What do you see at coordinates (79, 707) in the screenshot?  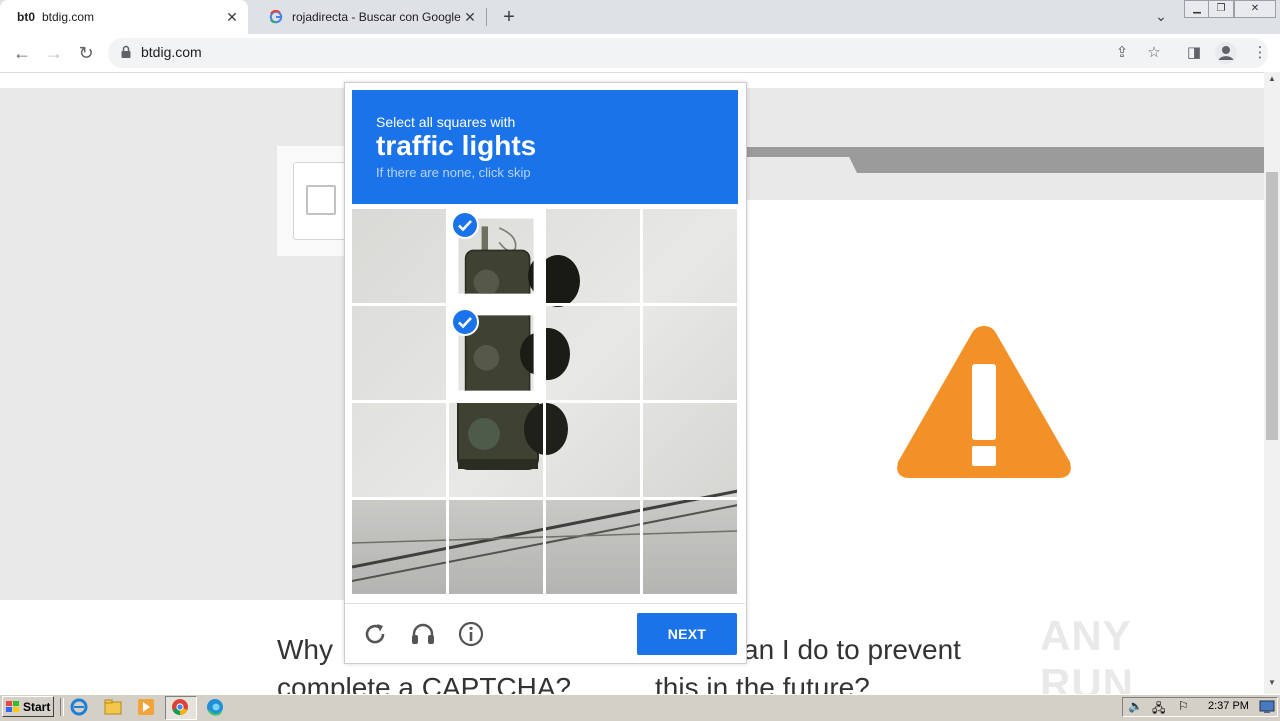 I see `internet-explorer-icon` at bounding box center [79, 707].